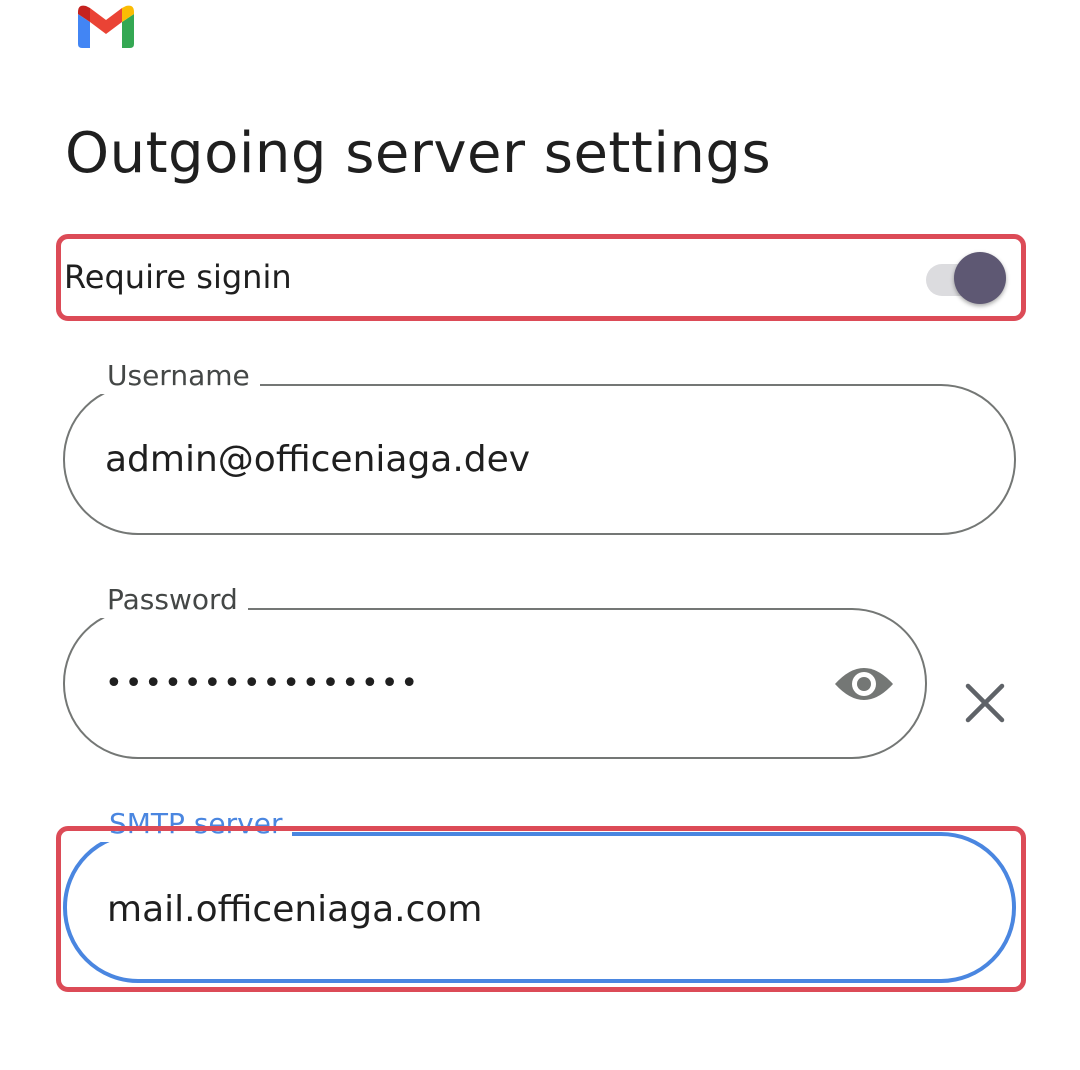 This screenshot has height=1070, width=1080. Describe the element at coordinates (985, 703) in the screenshot. I see `close-icon` at that location.